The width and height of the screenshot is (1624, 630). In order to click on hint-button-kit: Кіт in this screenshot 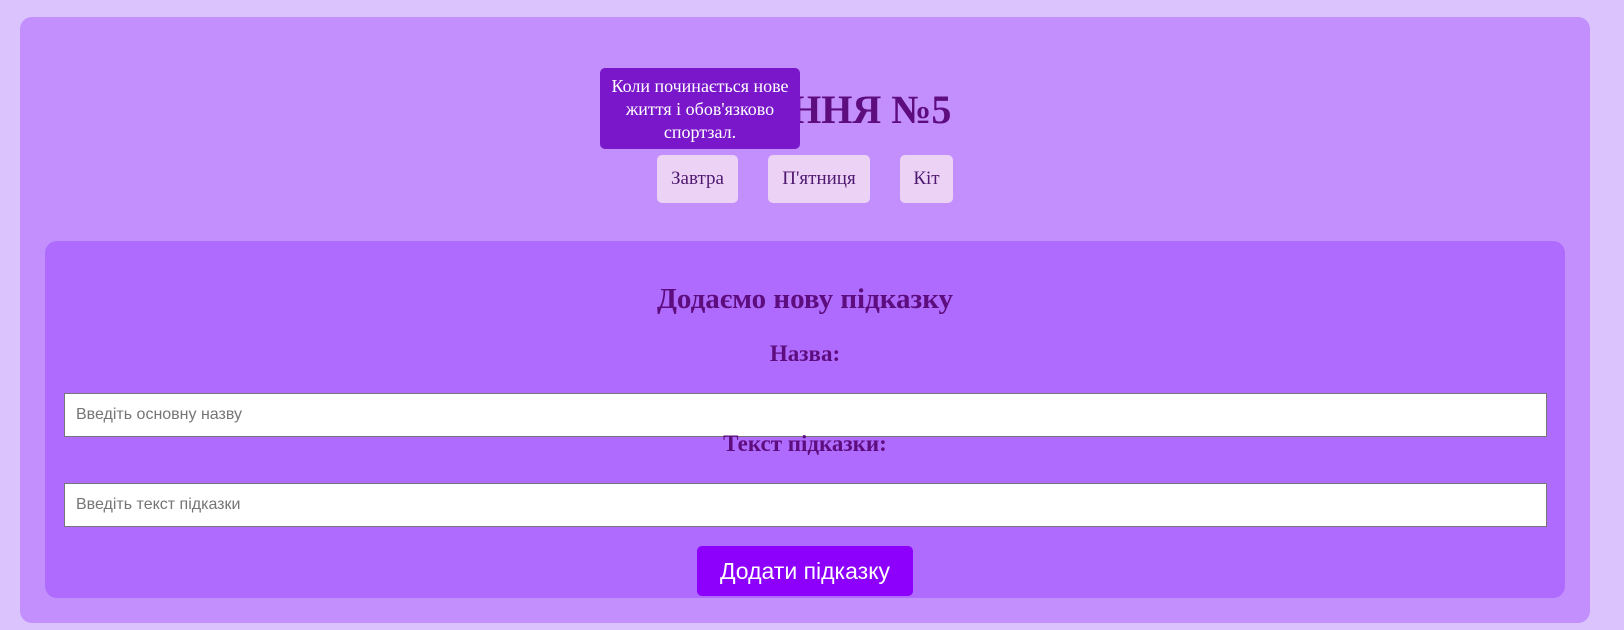, I will do `click(926, 179)`.